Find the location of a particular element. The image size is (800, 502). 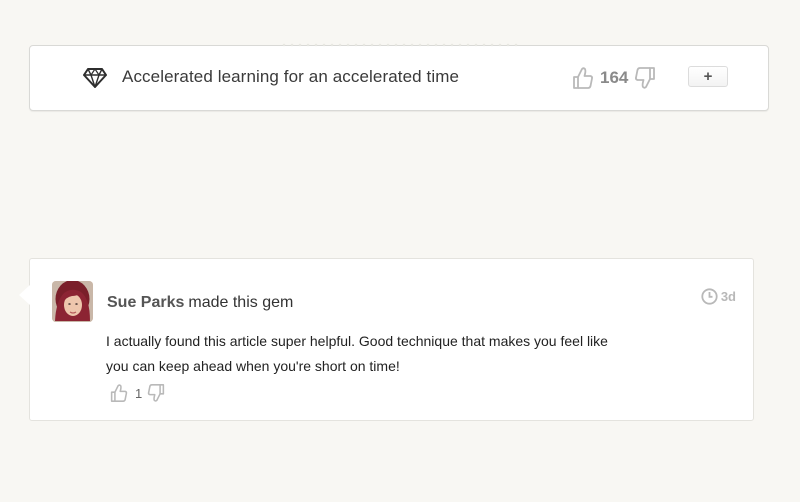

avatar is located at coordinates (72, 301).